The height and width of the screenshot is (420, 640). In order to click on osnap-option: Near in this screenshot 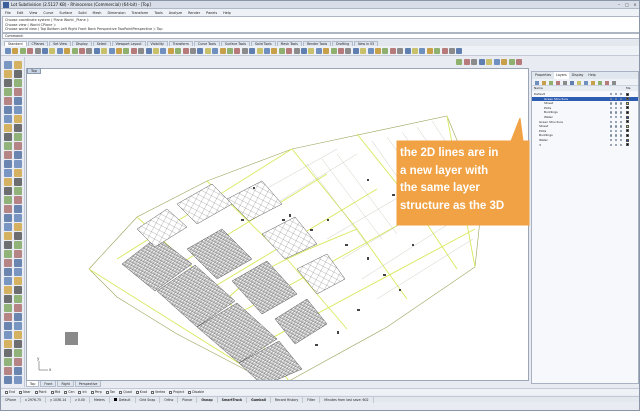, I will do `click(25, 392)`.